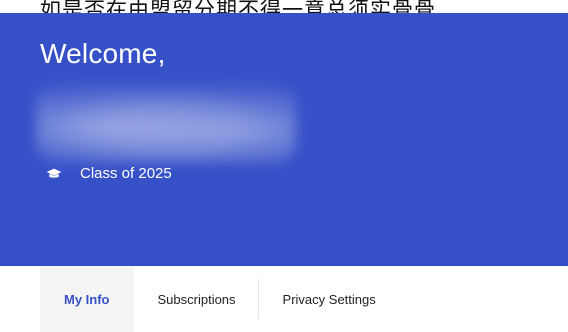 The height and width of the screenshot is (332, 568). I want to click on profile-tabs: My Info Subscriptions Privacy Settings, so click(220, 299).